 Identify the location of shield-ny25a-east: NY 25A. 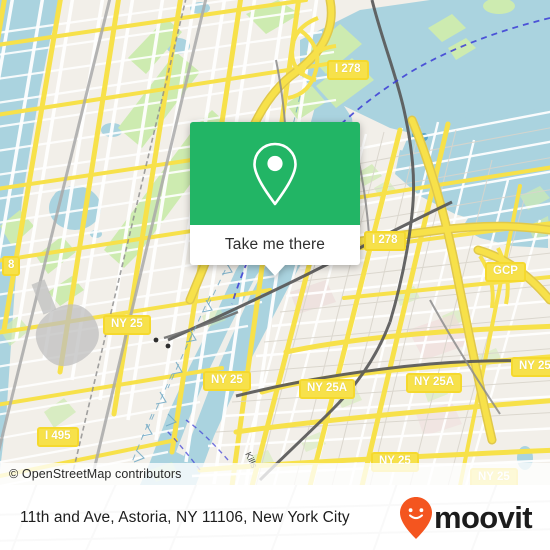
(530, 367).